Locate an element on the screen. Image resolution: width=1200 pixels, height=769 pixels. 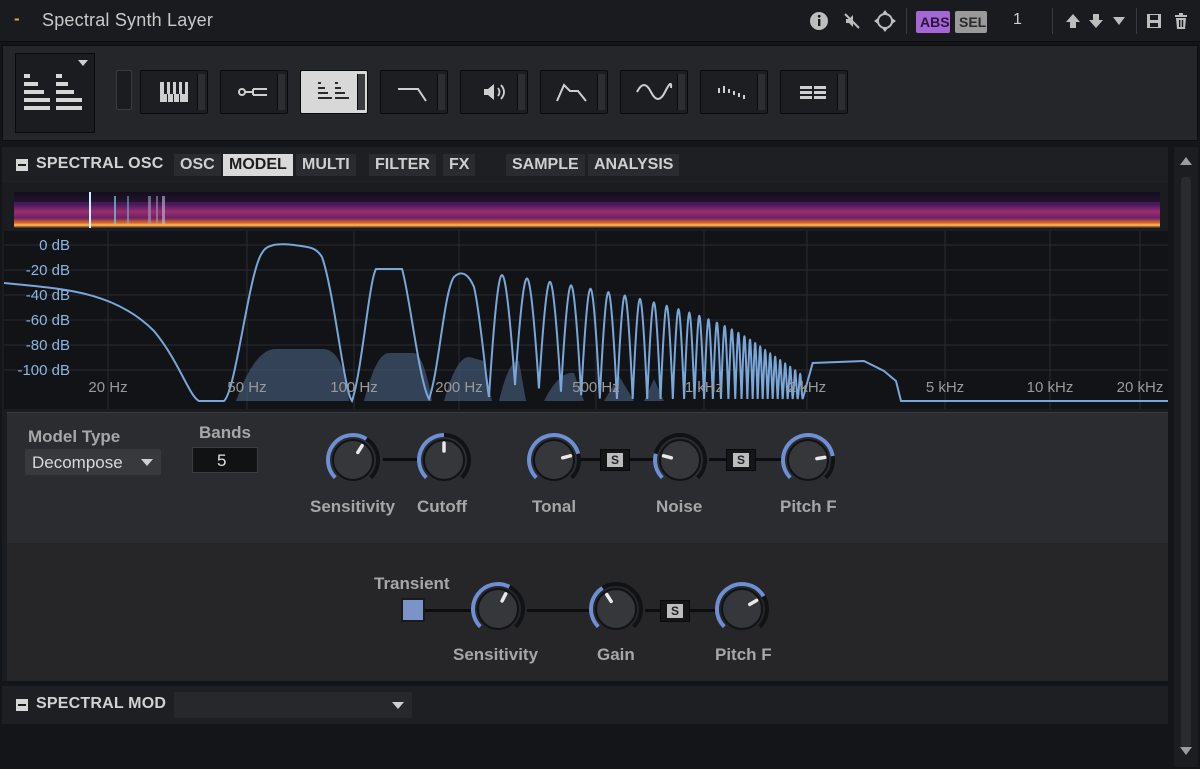
cutoff-knob is located at coordinates (444, 460).